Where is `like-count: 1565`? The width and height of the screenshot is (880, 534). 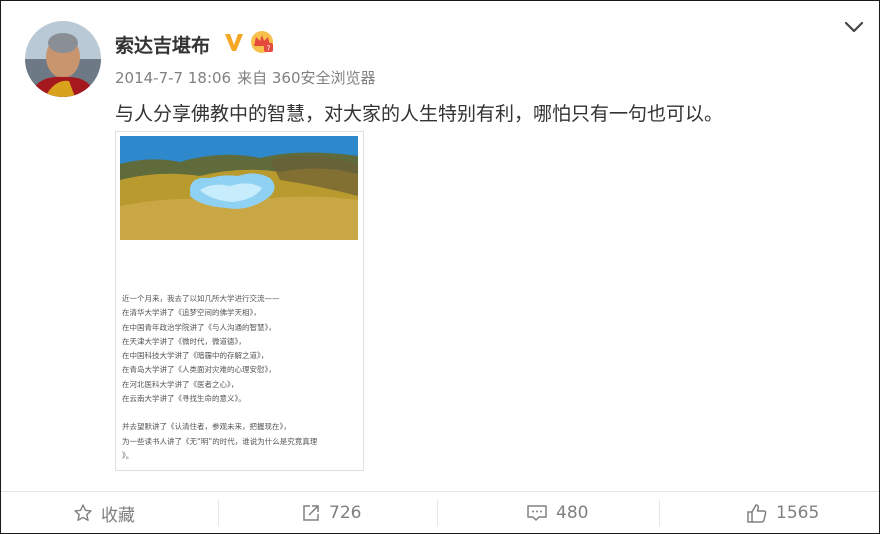 like-count: 1565 is located at coordinates (798, 513).